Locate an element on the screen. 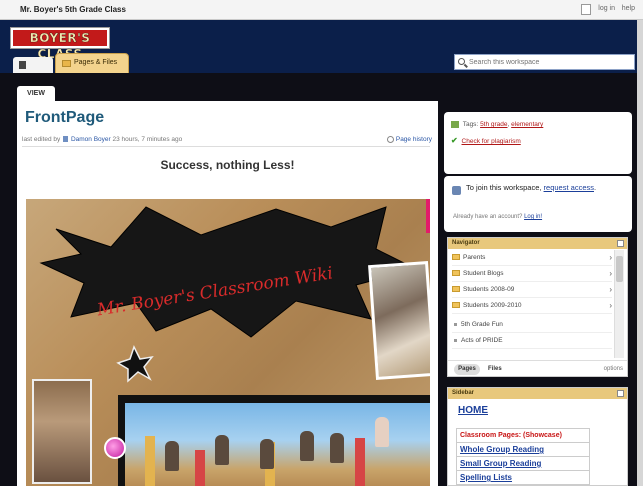 This screenshot has height=486, width=643. page-headline: Success, nothing Less! is located at coordinates (227, 165).